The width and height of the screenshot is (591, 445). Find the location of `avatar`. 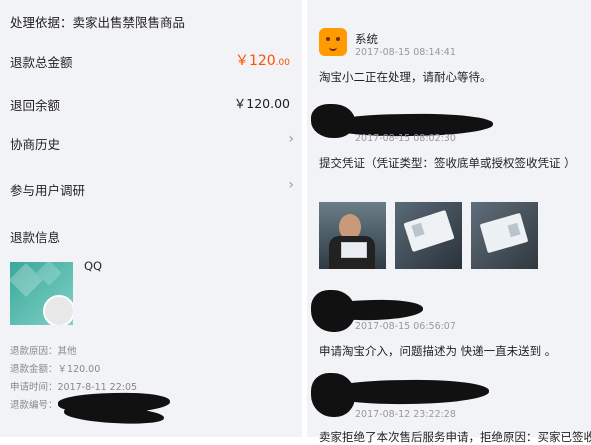

avatar is located at coordinates (58, 310).